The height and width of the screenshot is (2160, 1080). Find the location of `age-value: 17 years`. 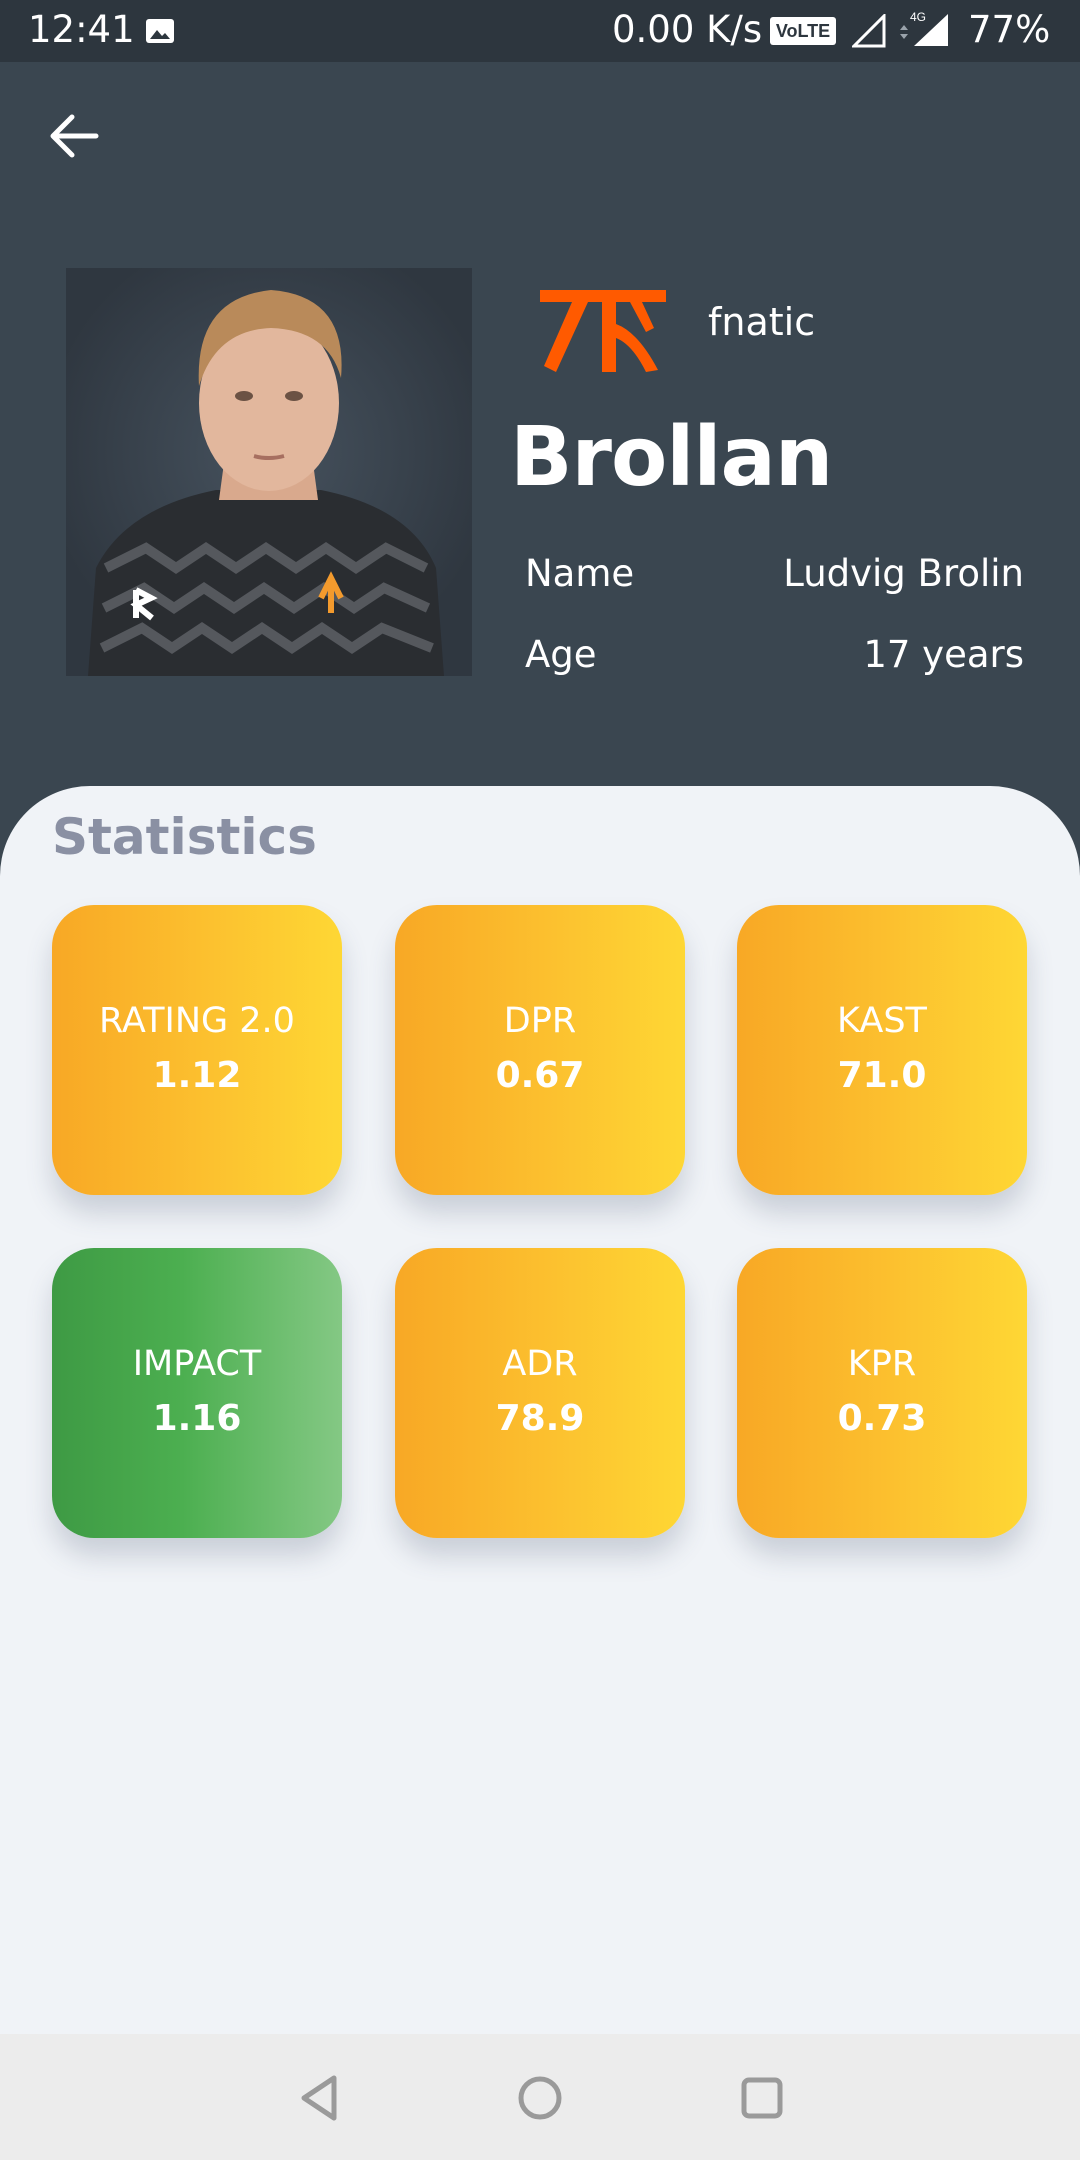

age-value: 17 years is located at coordinates (943, 654).